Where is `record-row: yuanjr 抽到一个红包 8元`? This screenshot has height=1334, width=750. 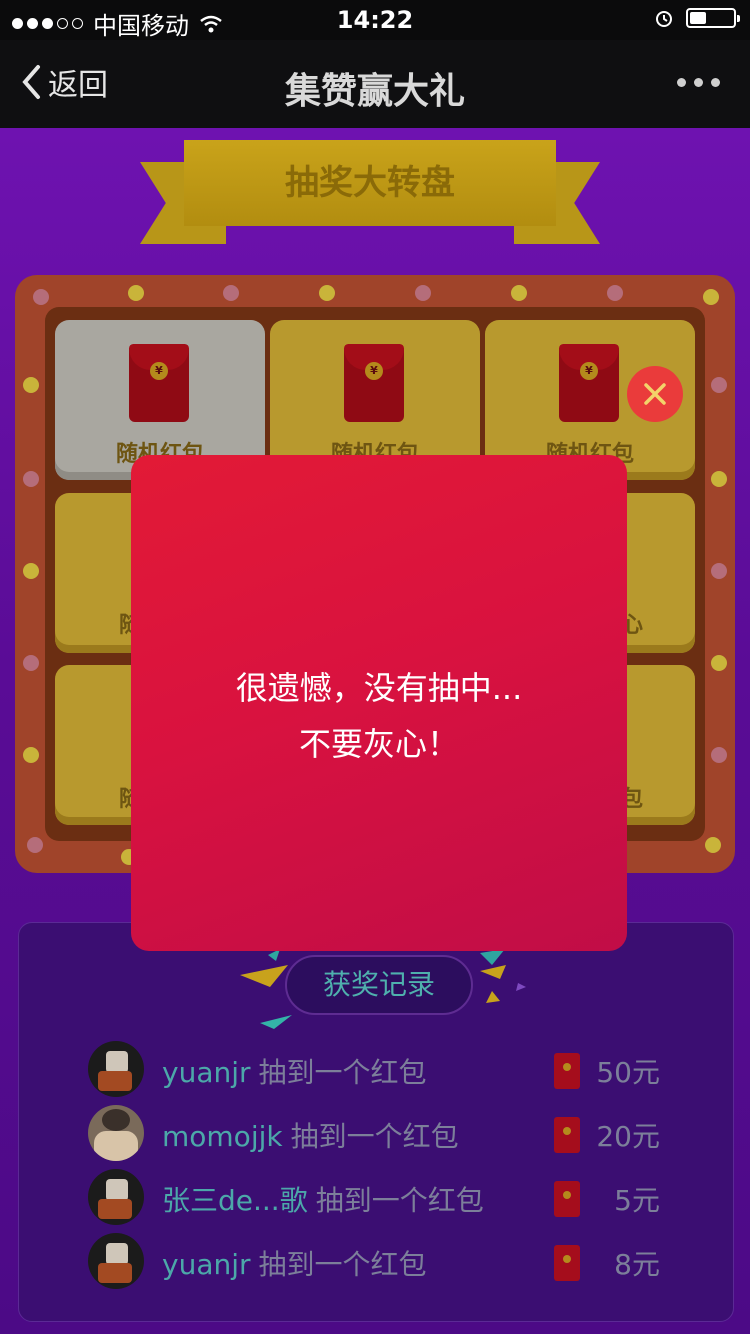
record-row: yuanjr 抽到一个红包 8元 is located at coordinates (378, 1262).